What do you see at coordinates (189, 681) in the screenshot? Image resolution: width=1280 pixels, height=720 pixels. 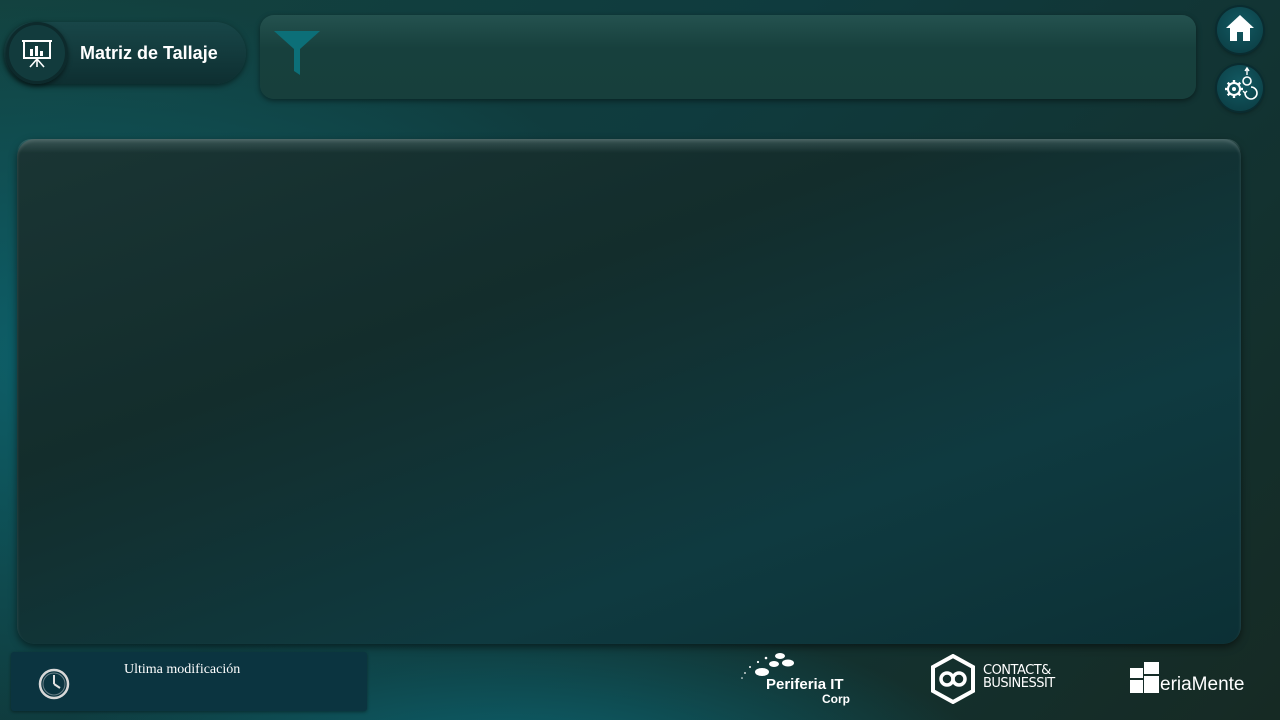 I see `last-modified-box: Ultima modificación` at bounding box center [189, 681].